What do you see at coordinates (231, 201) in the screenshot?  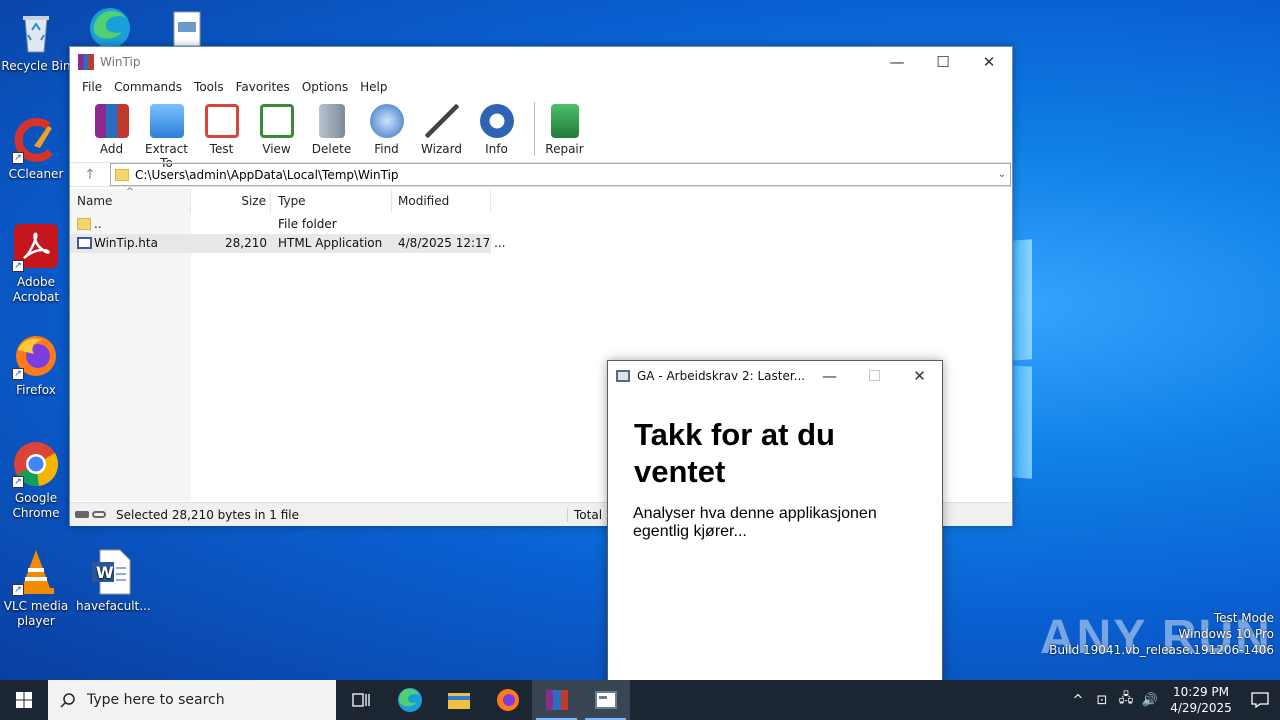 I see `column-header-size: Size` at bounding box center [231, 201].